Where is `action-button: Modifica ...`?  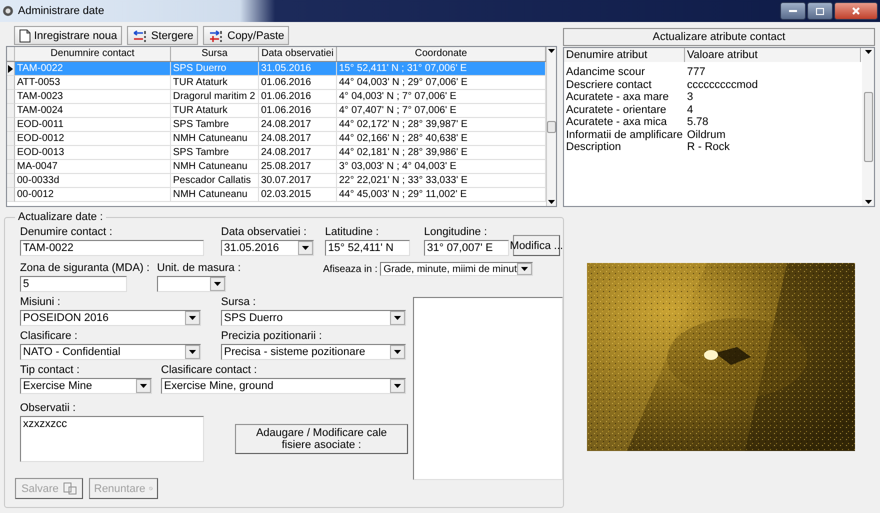 action-button: Modifica ... is located at coordinates (536, 245).